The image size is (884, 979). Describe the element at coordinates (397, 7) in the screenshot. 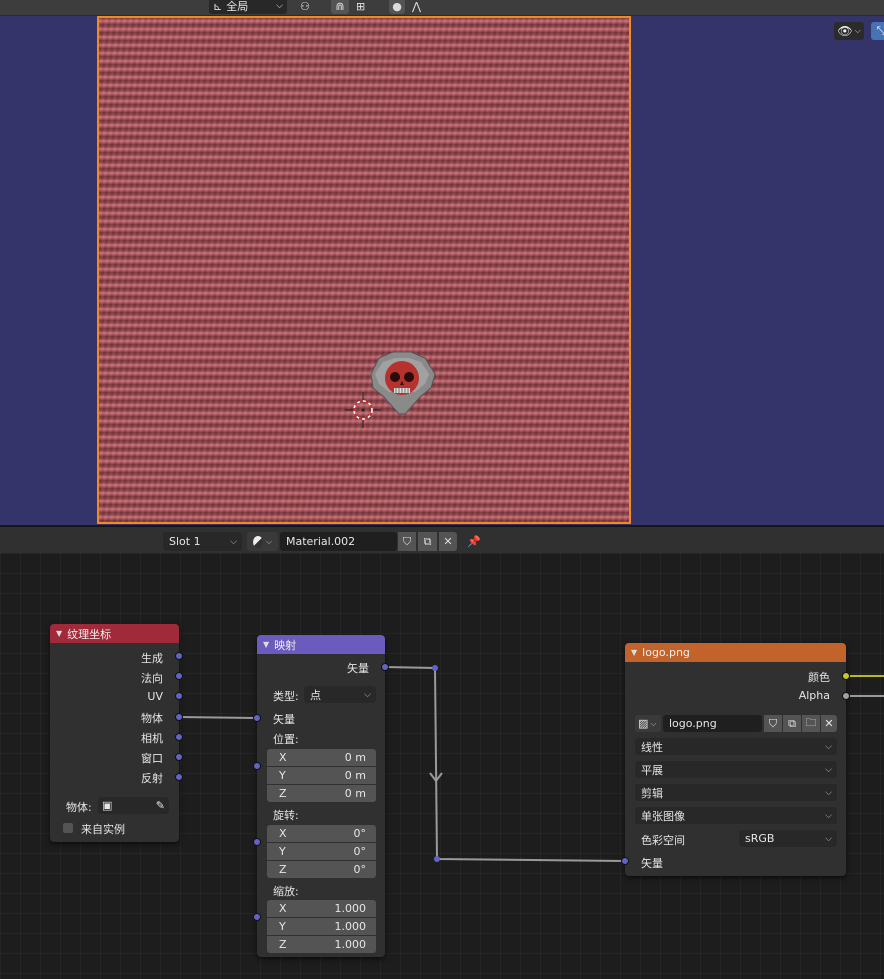

I see `proportional-edit-icon: ●` at that location.